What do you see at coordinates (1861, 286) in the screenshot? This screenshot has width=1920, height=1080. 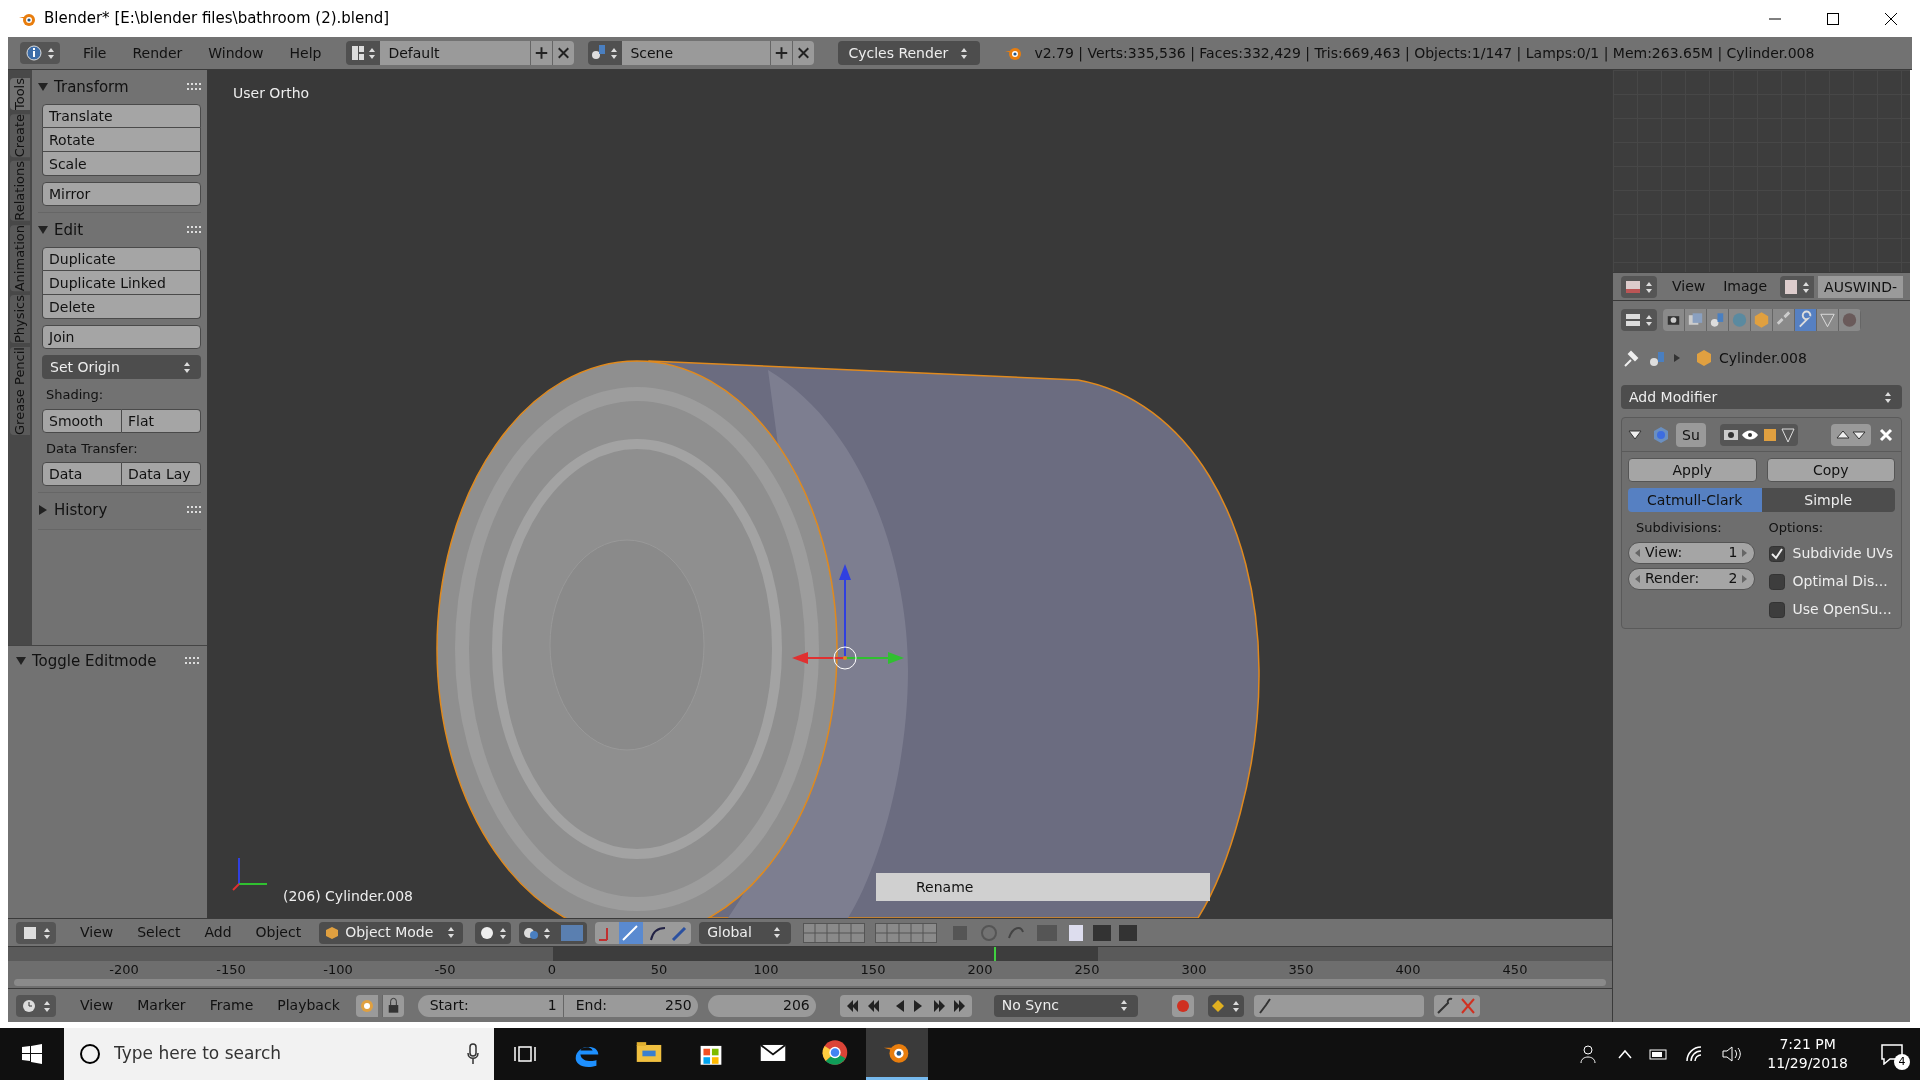 I see `image-name-field: AUSWIND-` at bounding box center [1861, 286].